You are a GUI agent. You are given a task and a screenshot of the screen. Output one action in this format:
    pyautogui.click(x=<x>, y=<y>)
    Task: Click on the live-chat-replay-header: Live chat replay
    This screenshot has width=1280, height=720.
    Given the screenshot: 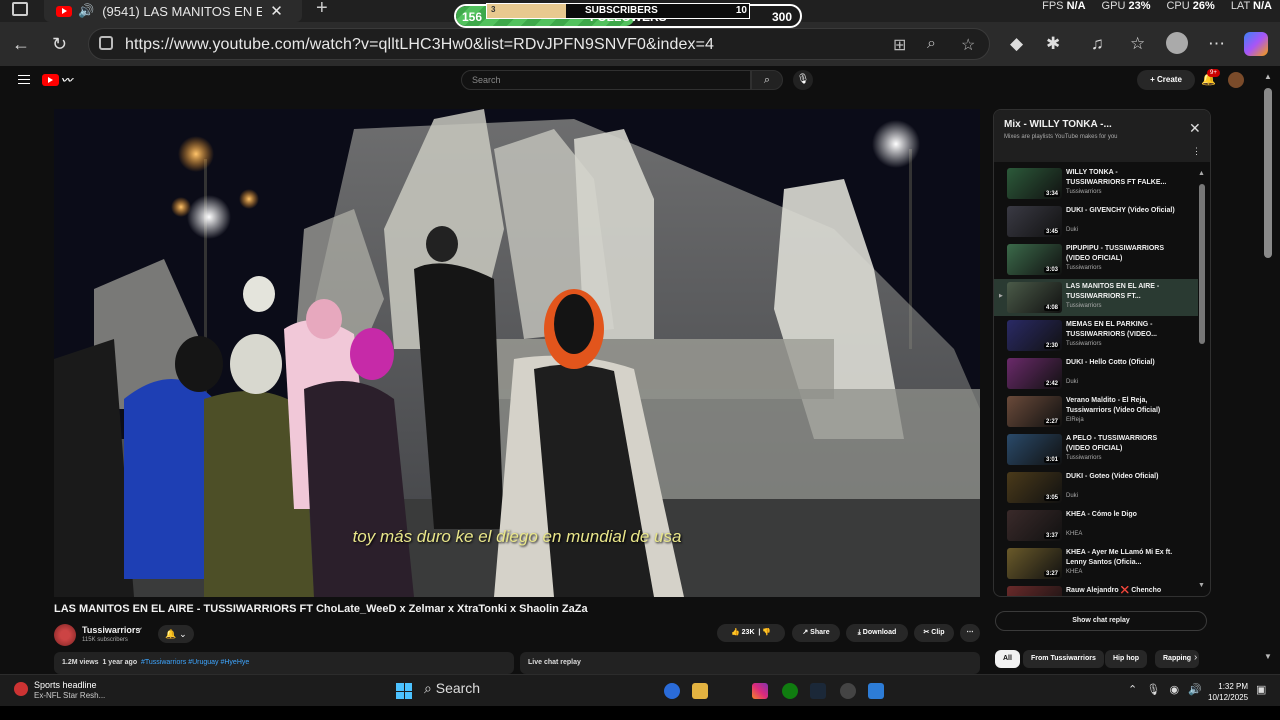 What is the action you would take?
    pyautogui.click(x=750, y=663)
    